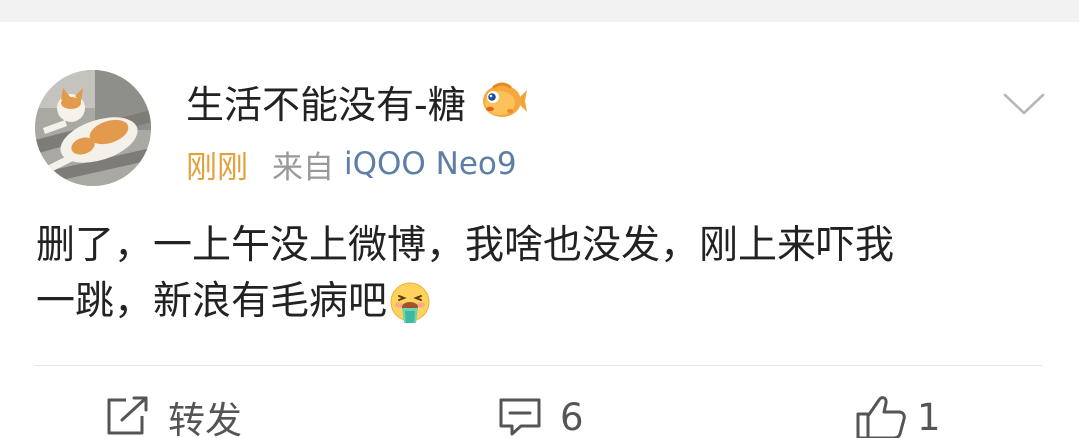 Image resolution: width=1079 pixels, height=438 pixels. What do you see at coordinates (1024, 104) in the screenshot?
I see `chevron-down-icon` at bounding box center [1024, 104].